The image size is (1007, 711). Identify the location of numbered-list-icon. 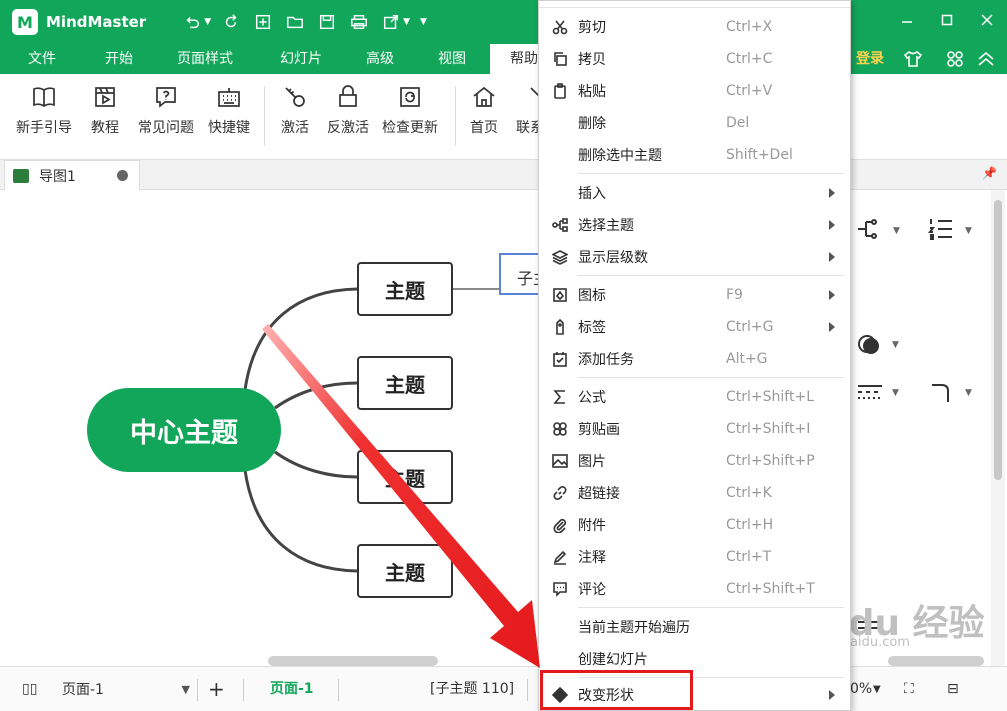
(940, 229).